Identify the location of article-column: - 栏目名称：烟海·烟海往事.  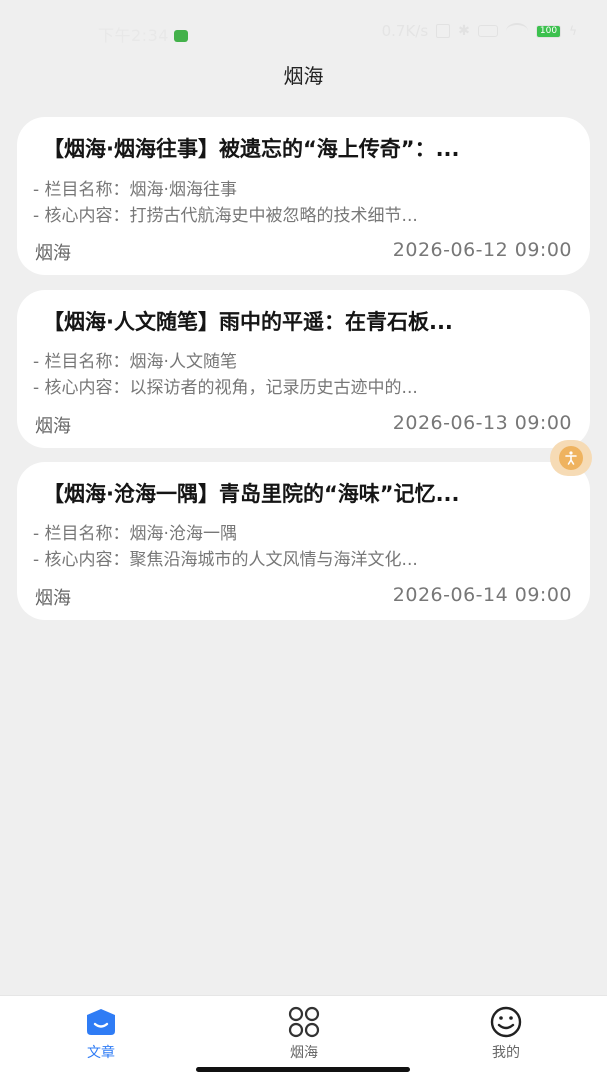
(135, 190).